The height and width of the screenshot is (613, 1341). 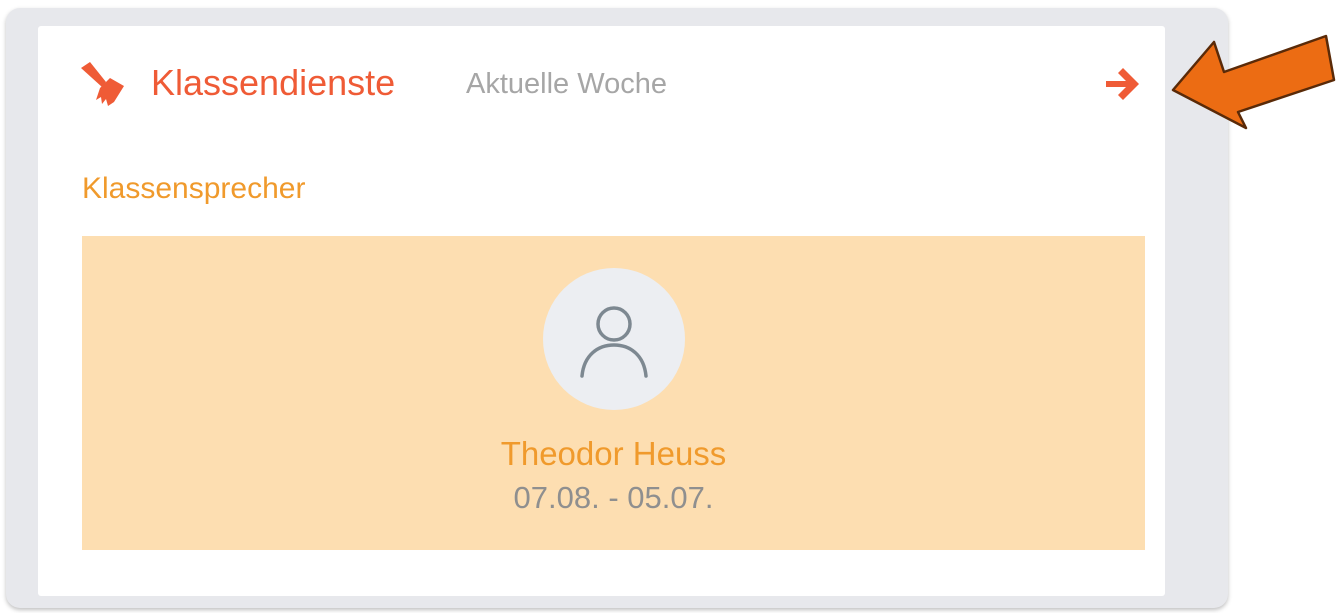 What do you see at coordinates (614, 342) in the screenshot?
I see `user-icon` at bounding box center [614, 342].